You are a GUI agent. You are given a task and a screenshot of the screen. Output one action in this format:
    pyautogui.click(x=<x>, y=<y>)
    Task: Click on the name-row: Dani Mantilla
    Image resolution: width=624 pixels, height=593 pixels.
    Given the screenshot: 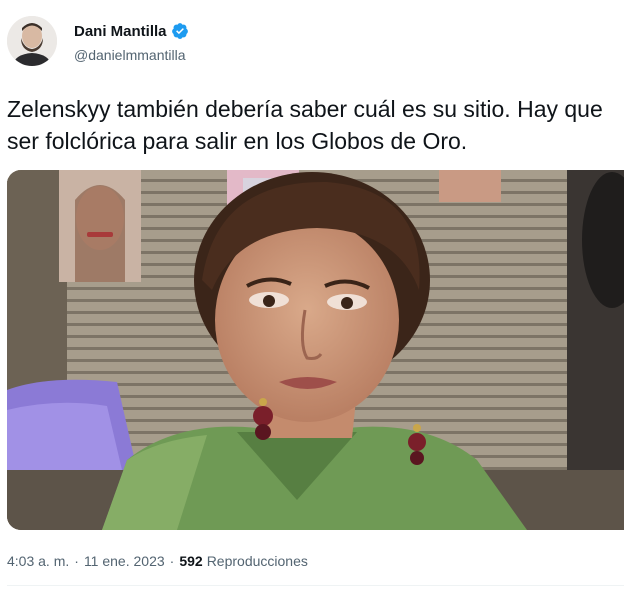 What is the action you would take?
    pyautogui.click(x=131, y=31)
    